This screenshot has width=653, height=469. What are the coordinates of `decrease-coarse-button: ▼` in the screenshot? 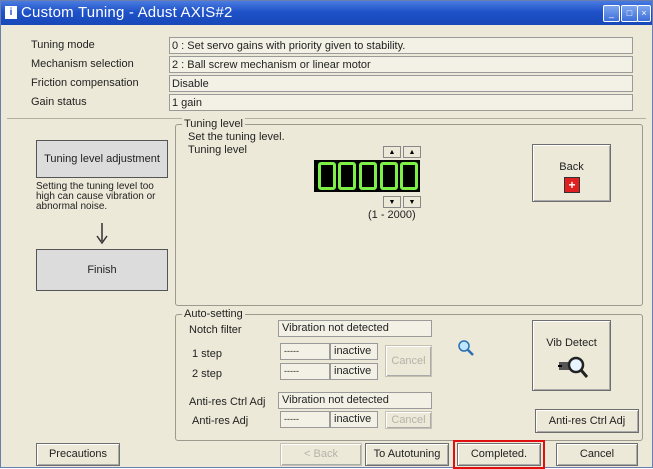 It's located at (392, 202).